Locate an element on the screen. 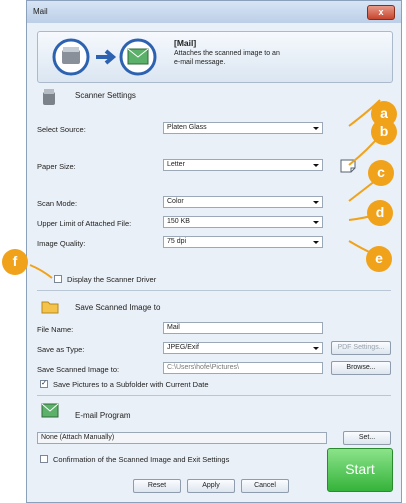  callout-f: f is located at coordinates (15, 262).